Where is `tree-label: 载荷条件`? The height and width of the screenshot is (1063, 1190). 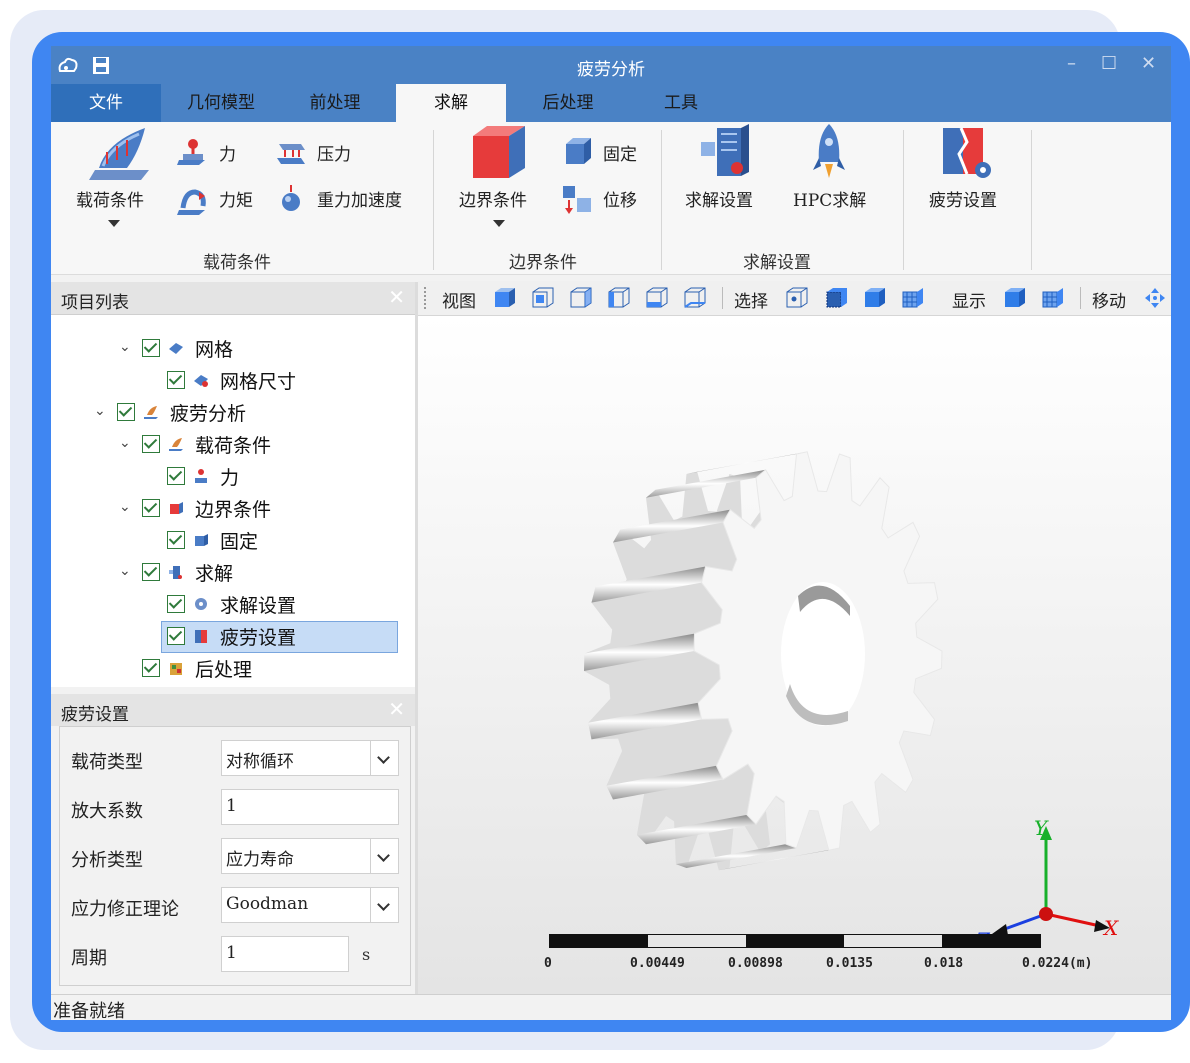
tree-label: 载荷条件 is located at coordinates (233, 446).